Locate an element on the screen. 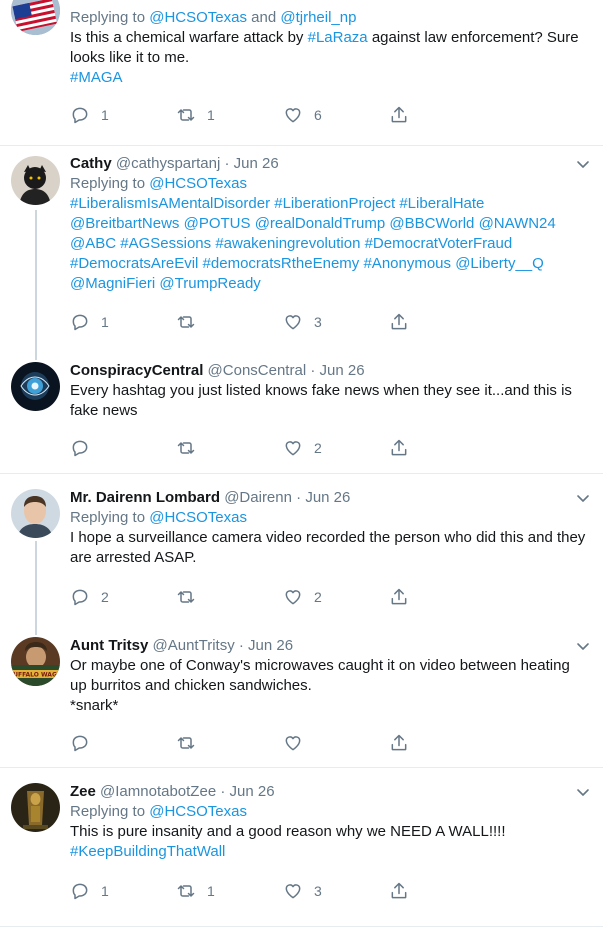 This screenshot has height=930, width=603. like-button is located at coordinates (298, 743).